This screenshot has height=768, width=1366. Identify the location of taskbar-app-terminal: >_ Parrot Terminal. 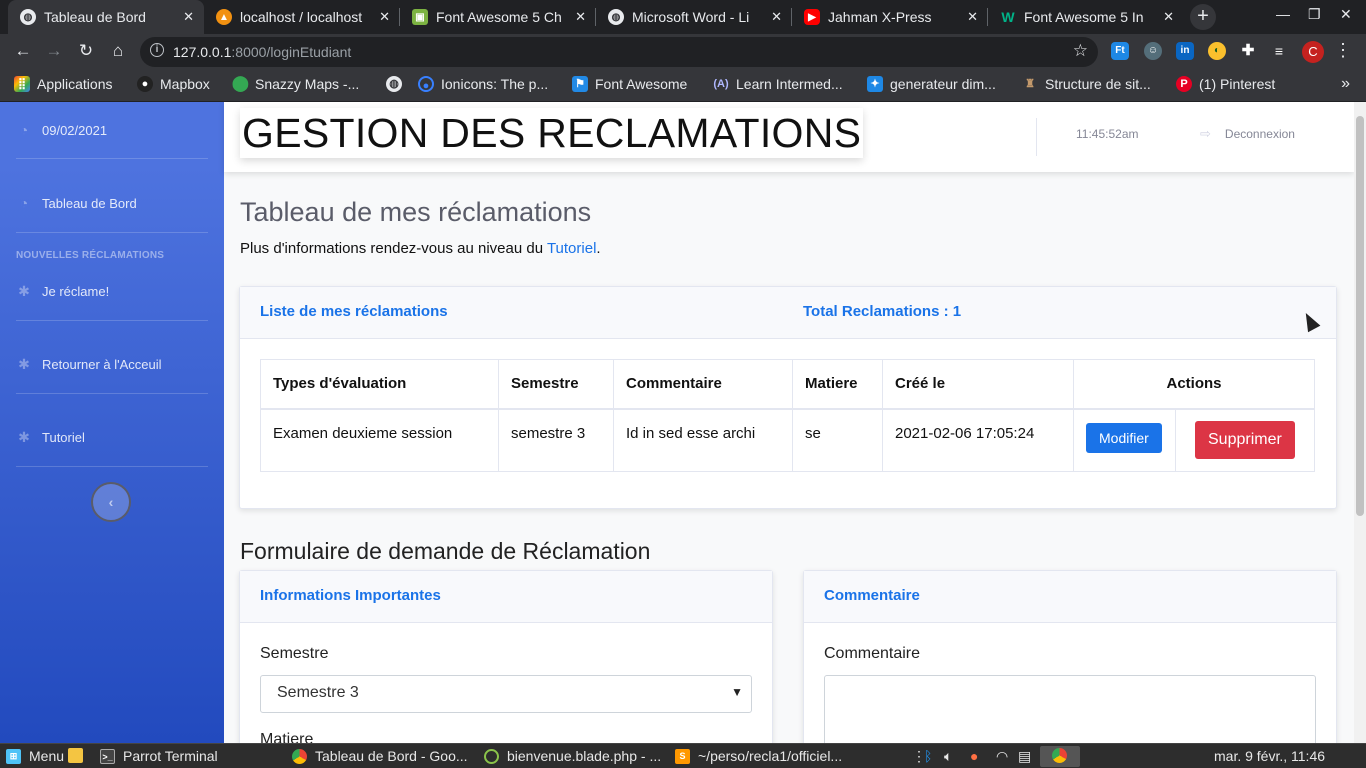
(159, 756).